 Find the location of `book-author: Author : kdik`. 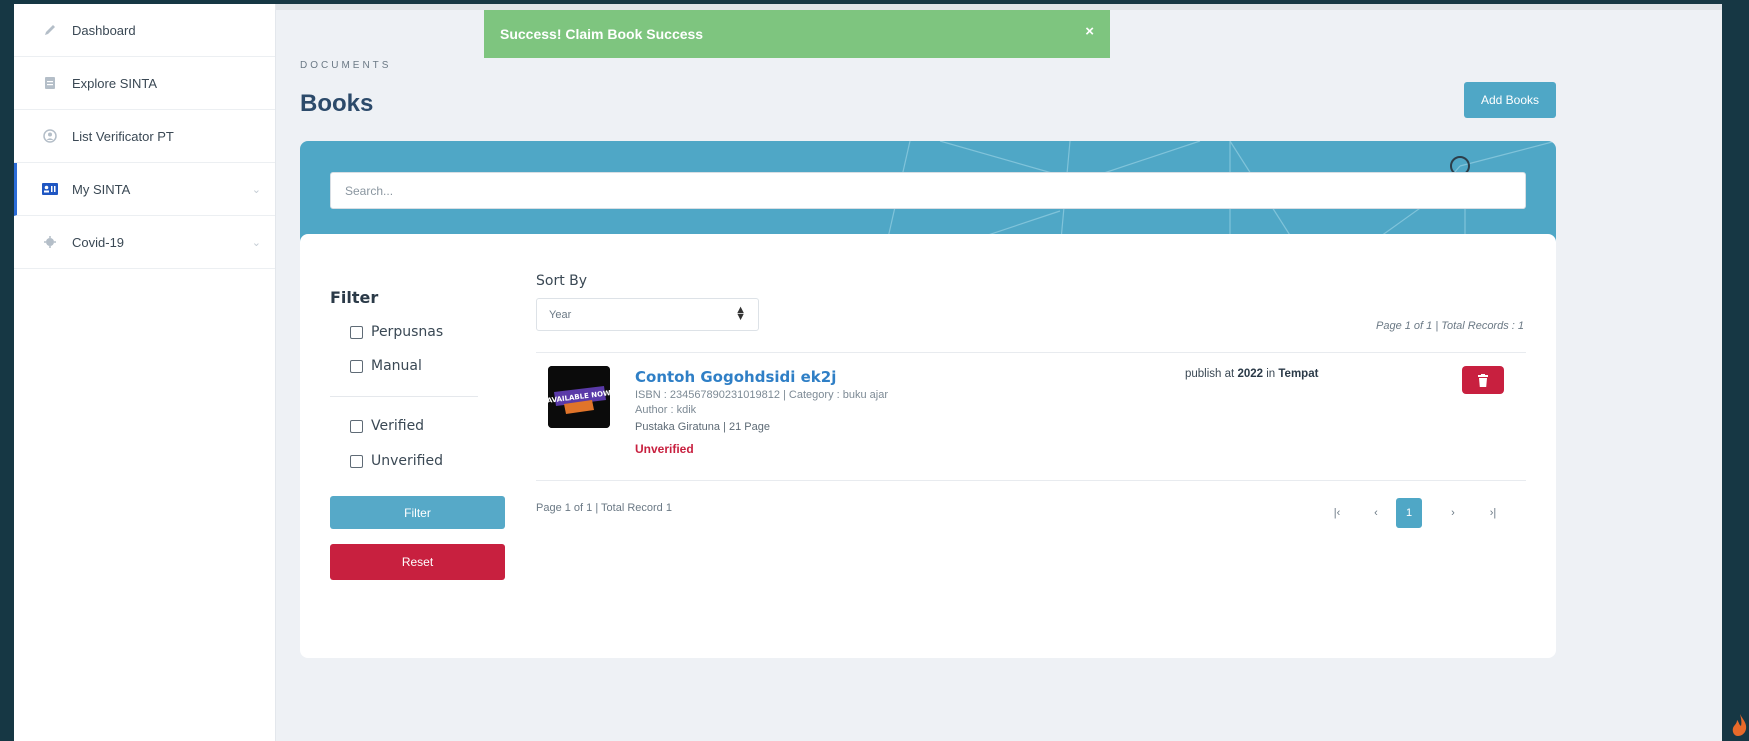

book-author: Author : kdik is located at coordinates (666, 410).